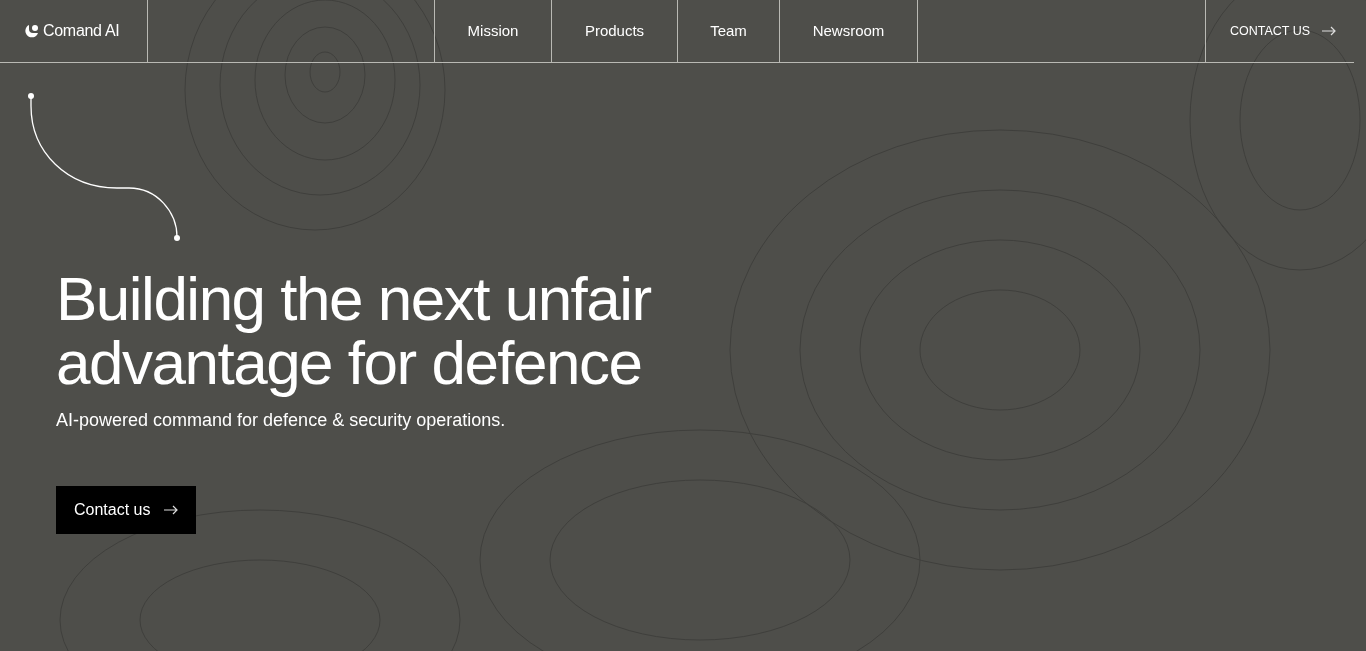 The width and height of the screenshot is (1366, 651). What do you see at coordinates (31, 31) in the screenshot?
I see `logo-icon` at bounding box center [31, 31].